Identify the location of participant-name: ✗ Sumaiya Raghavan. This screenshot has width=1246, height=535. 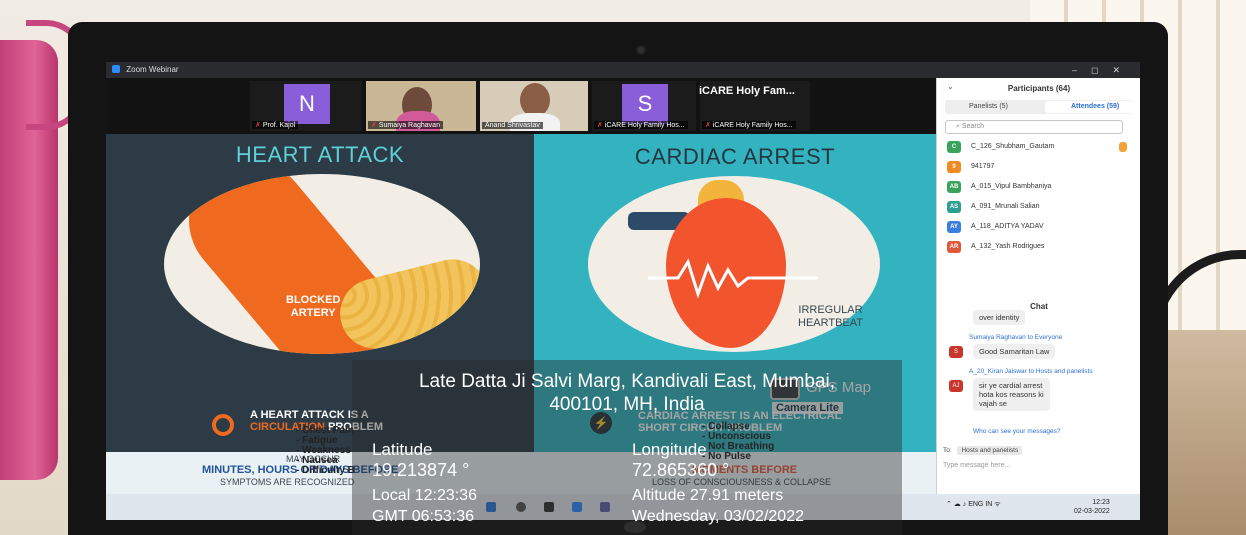
(405, 125).